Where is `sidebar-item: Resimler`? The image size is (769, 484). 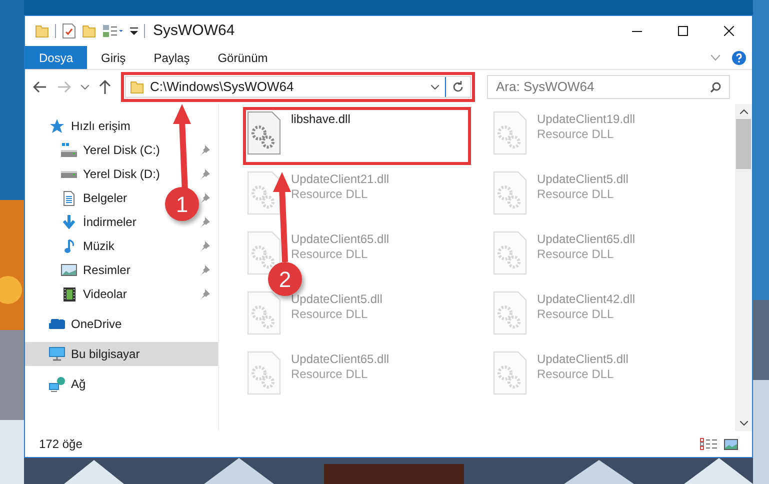 sidebar-item: Resimler is located at coordinates (95, 270).